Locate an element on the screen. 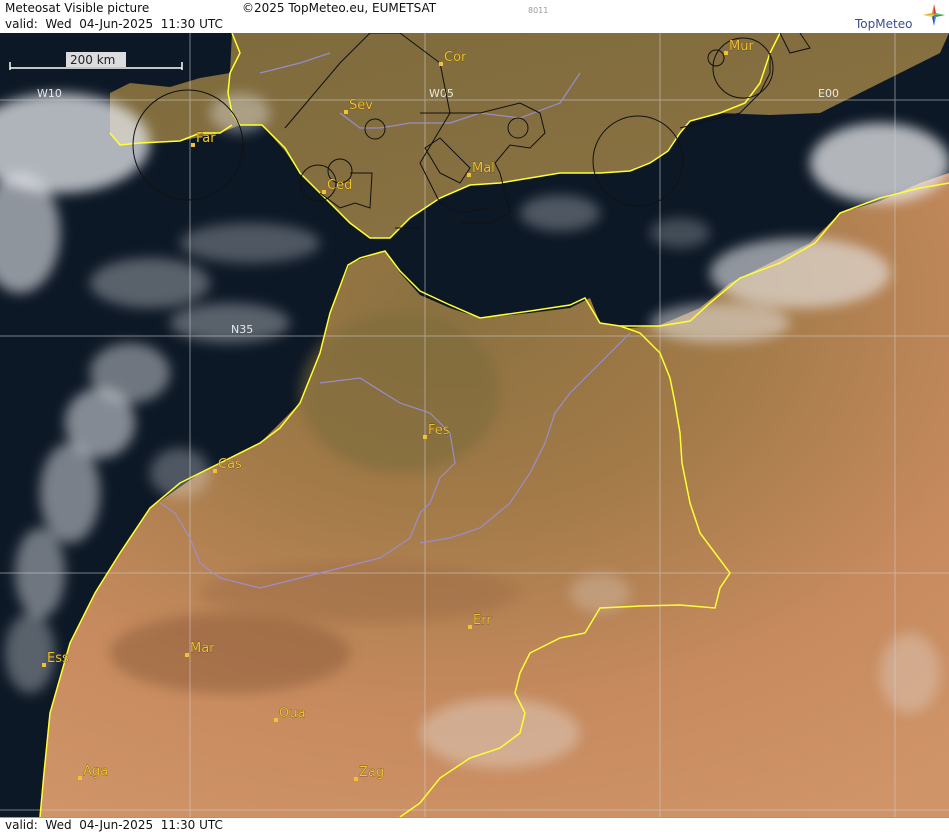 Image resolution: width=949 pixels, height=832 pixels. city-label: Oua is located at coordinates (292, 713).